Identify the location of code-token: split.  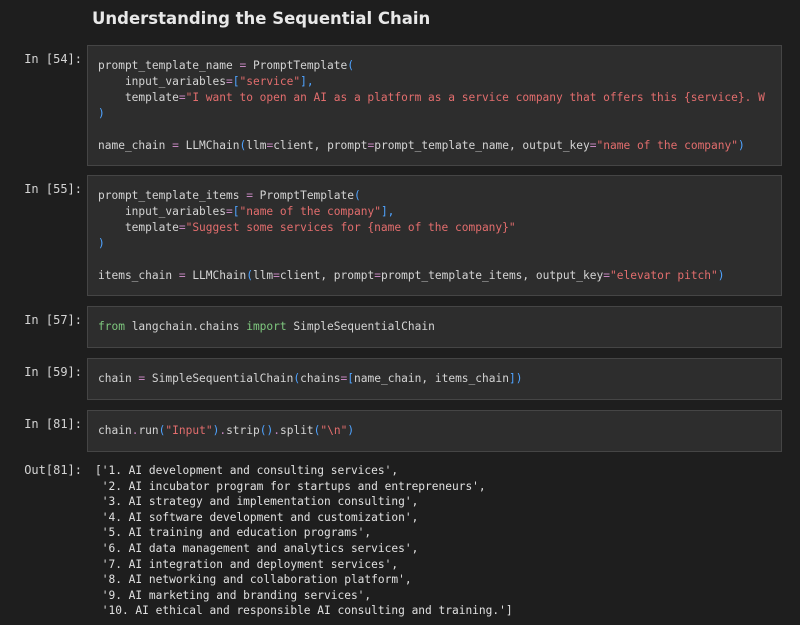
(296, 430).